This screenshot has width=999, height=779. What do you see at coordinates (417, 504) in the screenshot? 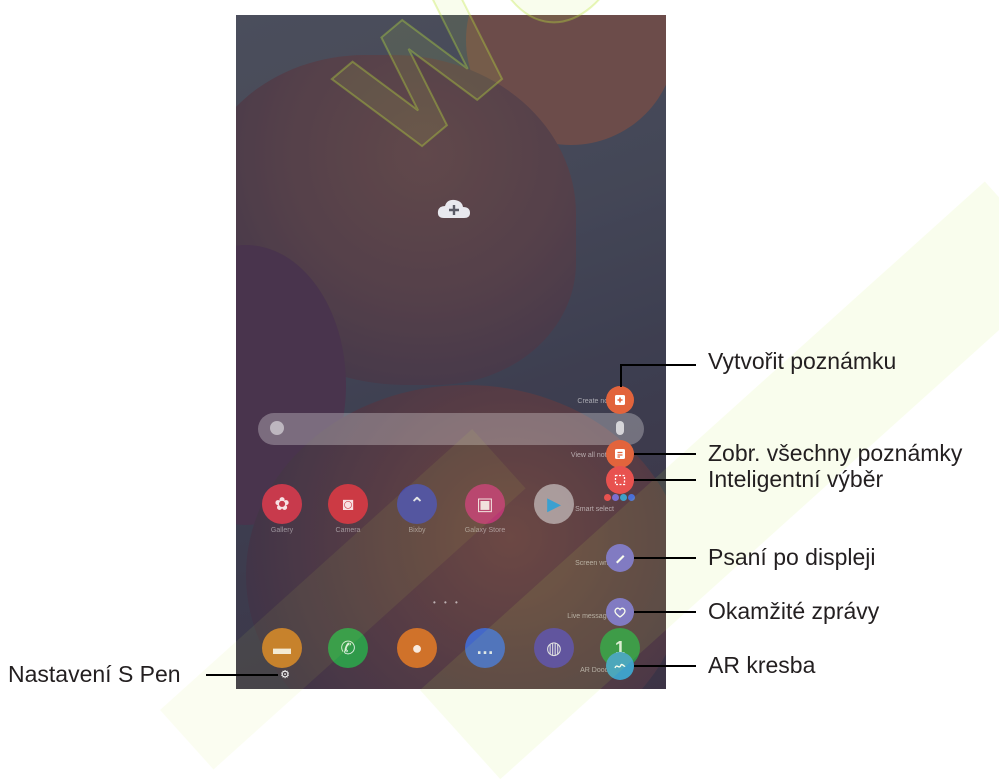
I see `bixby-icon: ⌃` at bounding box center [417, 504].